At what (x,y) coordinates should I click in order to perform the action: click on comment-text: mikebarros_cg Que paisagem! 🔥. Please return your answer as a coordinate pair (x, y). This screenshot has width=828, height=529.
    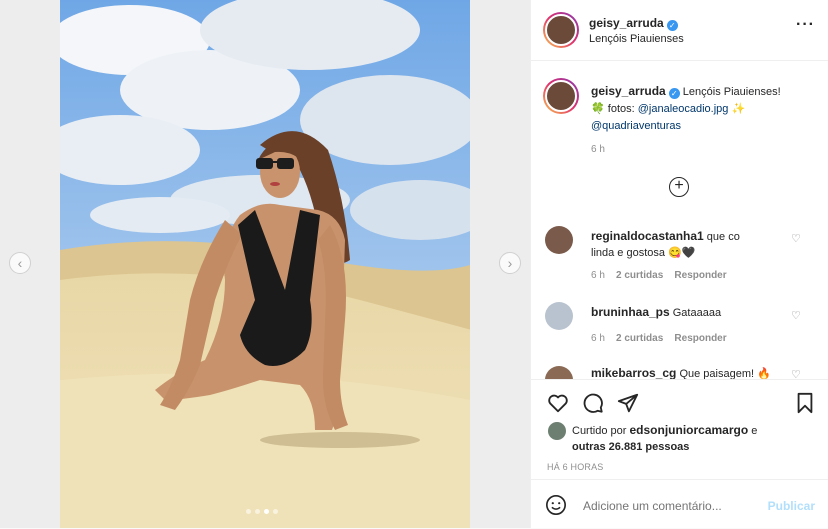
    Looking at the image, I should click on (681, 372).